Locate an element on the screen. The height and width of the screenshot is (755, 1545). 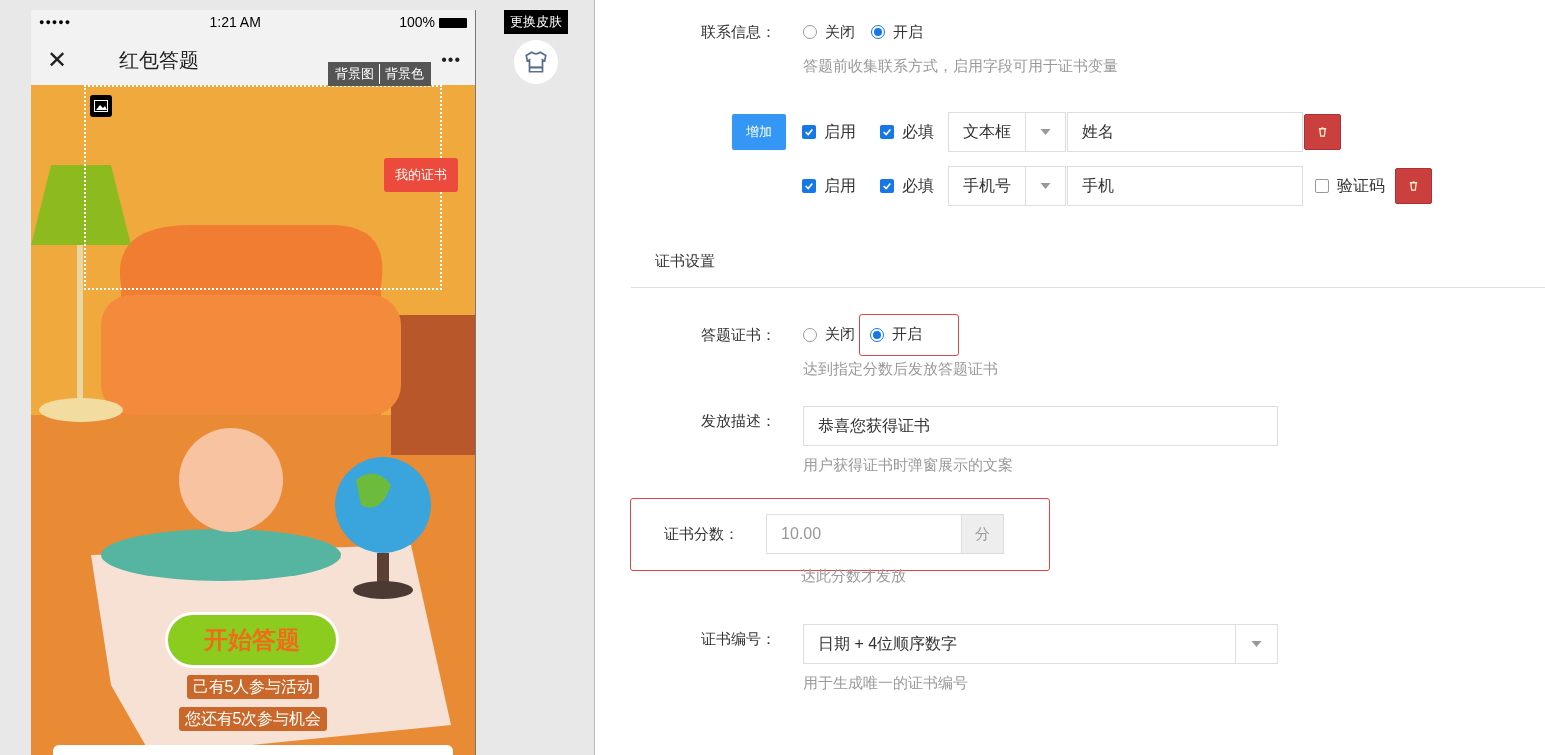
unit-label: 分 is located at coordinates (983, 534).